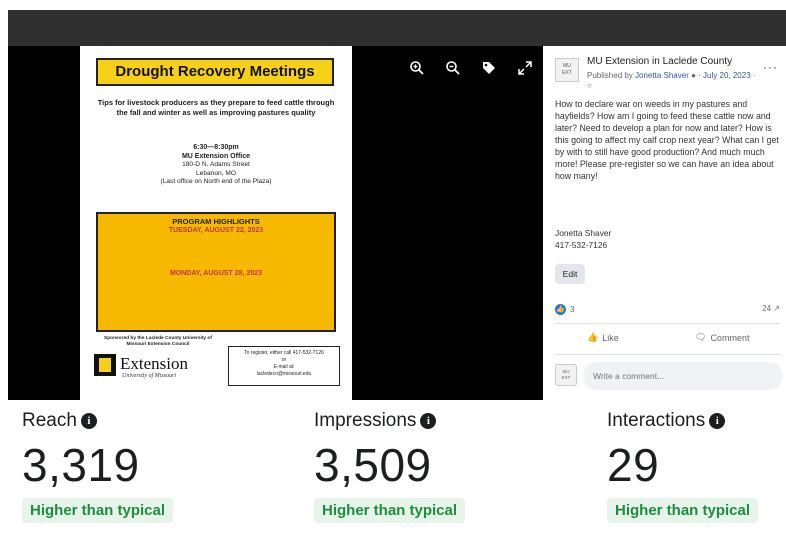 The width and height of the screenshot is (786, 548). What do you see at coordinates (471, 68) in the screenshot?
I see `viewer-toolbar` at bounding box center [471, 68].